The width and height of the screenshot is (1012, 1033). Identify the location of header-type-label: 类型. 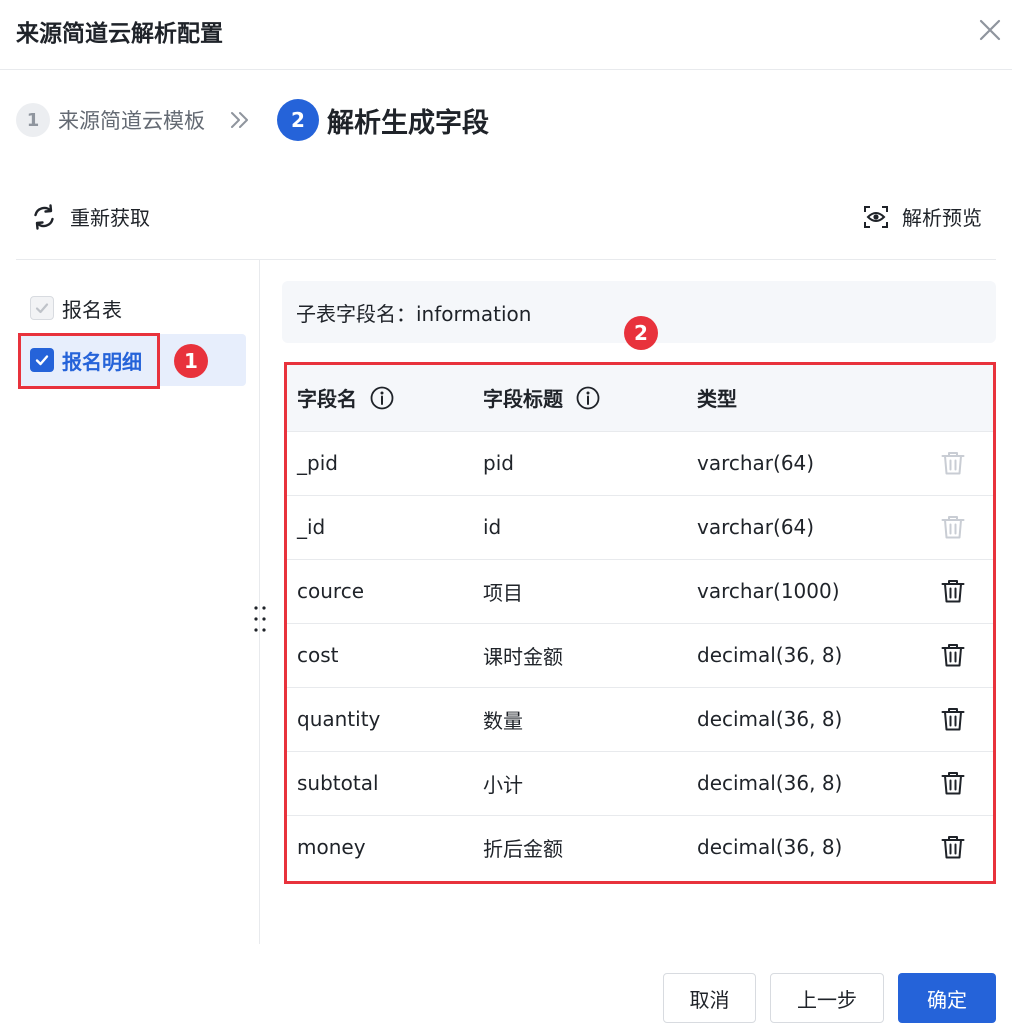
(717, 399).